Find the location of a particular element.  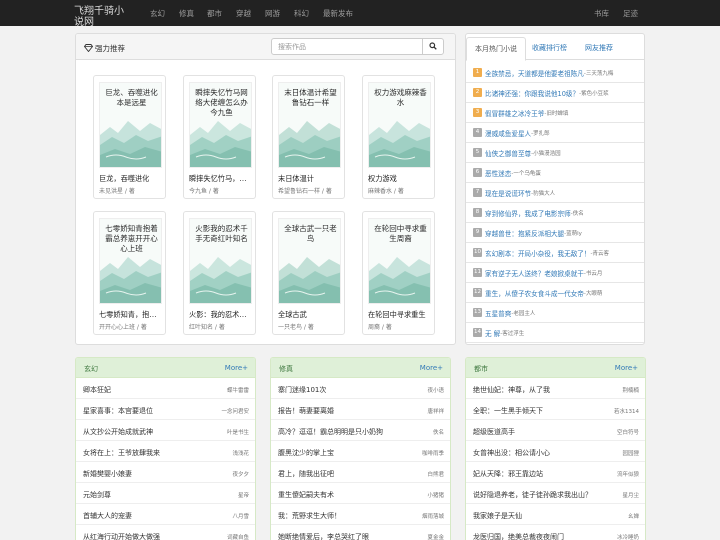

book-title: 权力游戏 is located at coordinates (400, 179).